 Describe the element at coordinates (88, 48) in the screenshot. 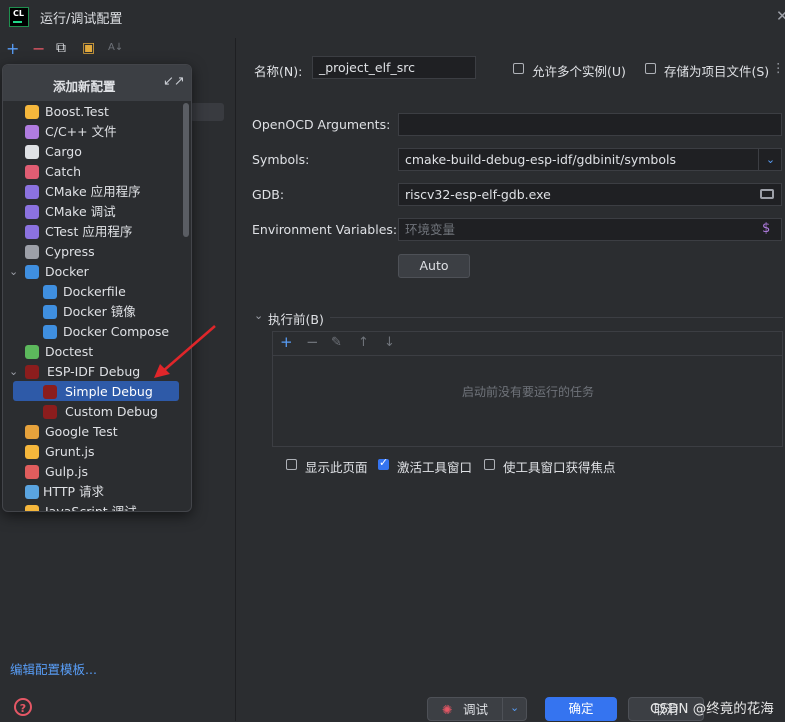

I see `folder-icon: ▣` at that location.